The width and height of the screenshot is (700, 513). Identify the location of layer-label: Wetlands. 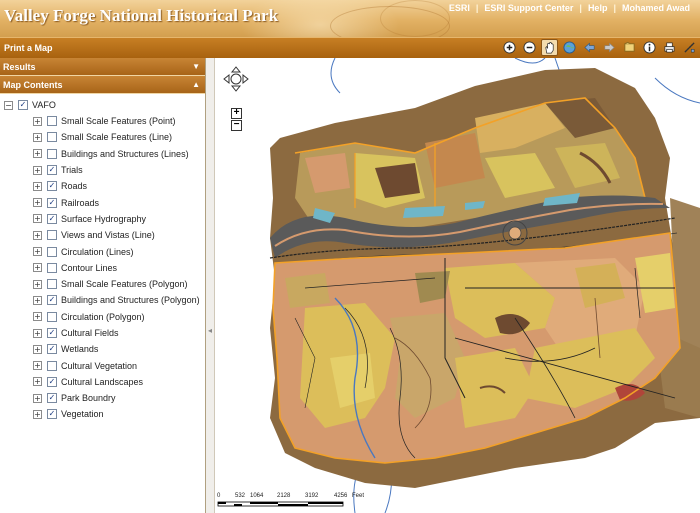
(80, 349).